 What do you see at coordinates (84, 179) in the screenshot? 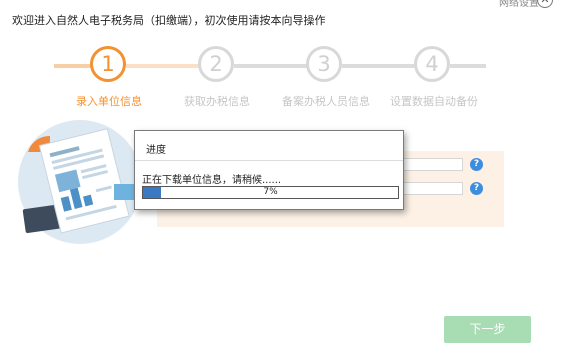
I see `document-illustration` at bounding box center [84, 179].